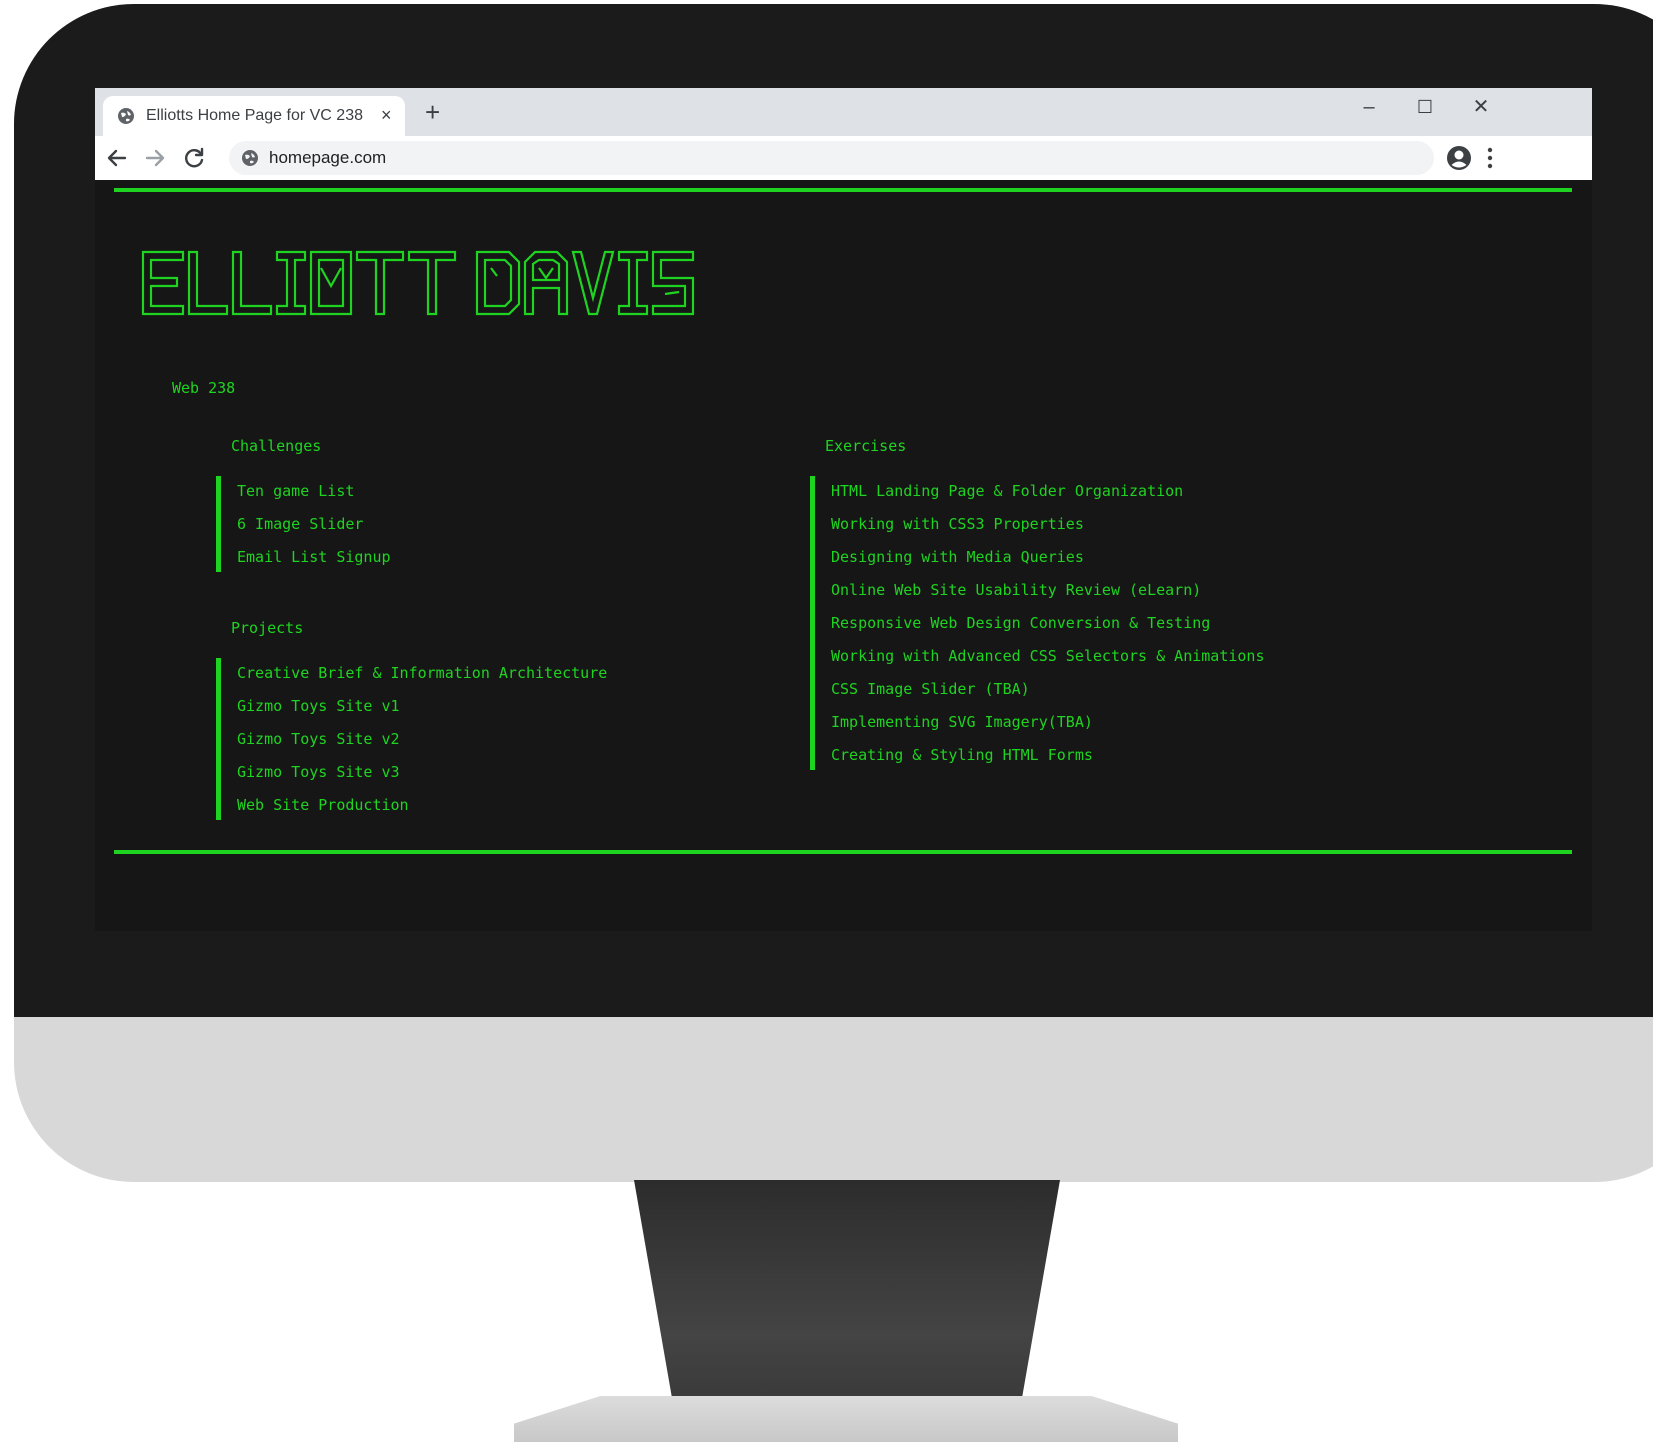  What do you see at coordinates (1481, 107) in the screenshot?
I see `close-window-button: ✕` at bounding box center [1481, 107].